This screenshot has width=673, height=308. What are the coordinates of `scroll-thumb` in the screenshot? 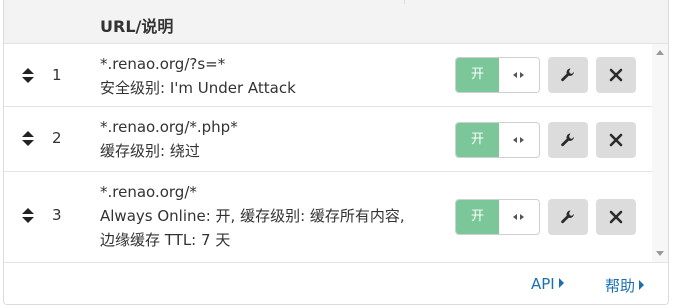 It's located at (660, 152).